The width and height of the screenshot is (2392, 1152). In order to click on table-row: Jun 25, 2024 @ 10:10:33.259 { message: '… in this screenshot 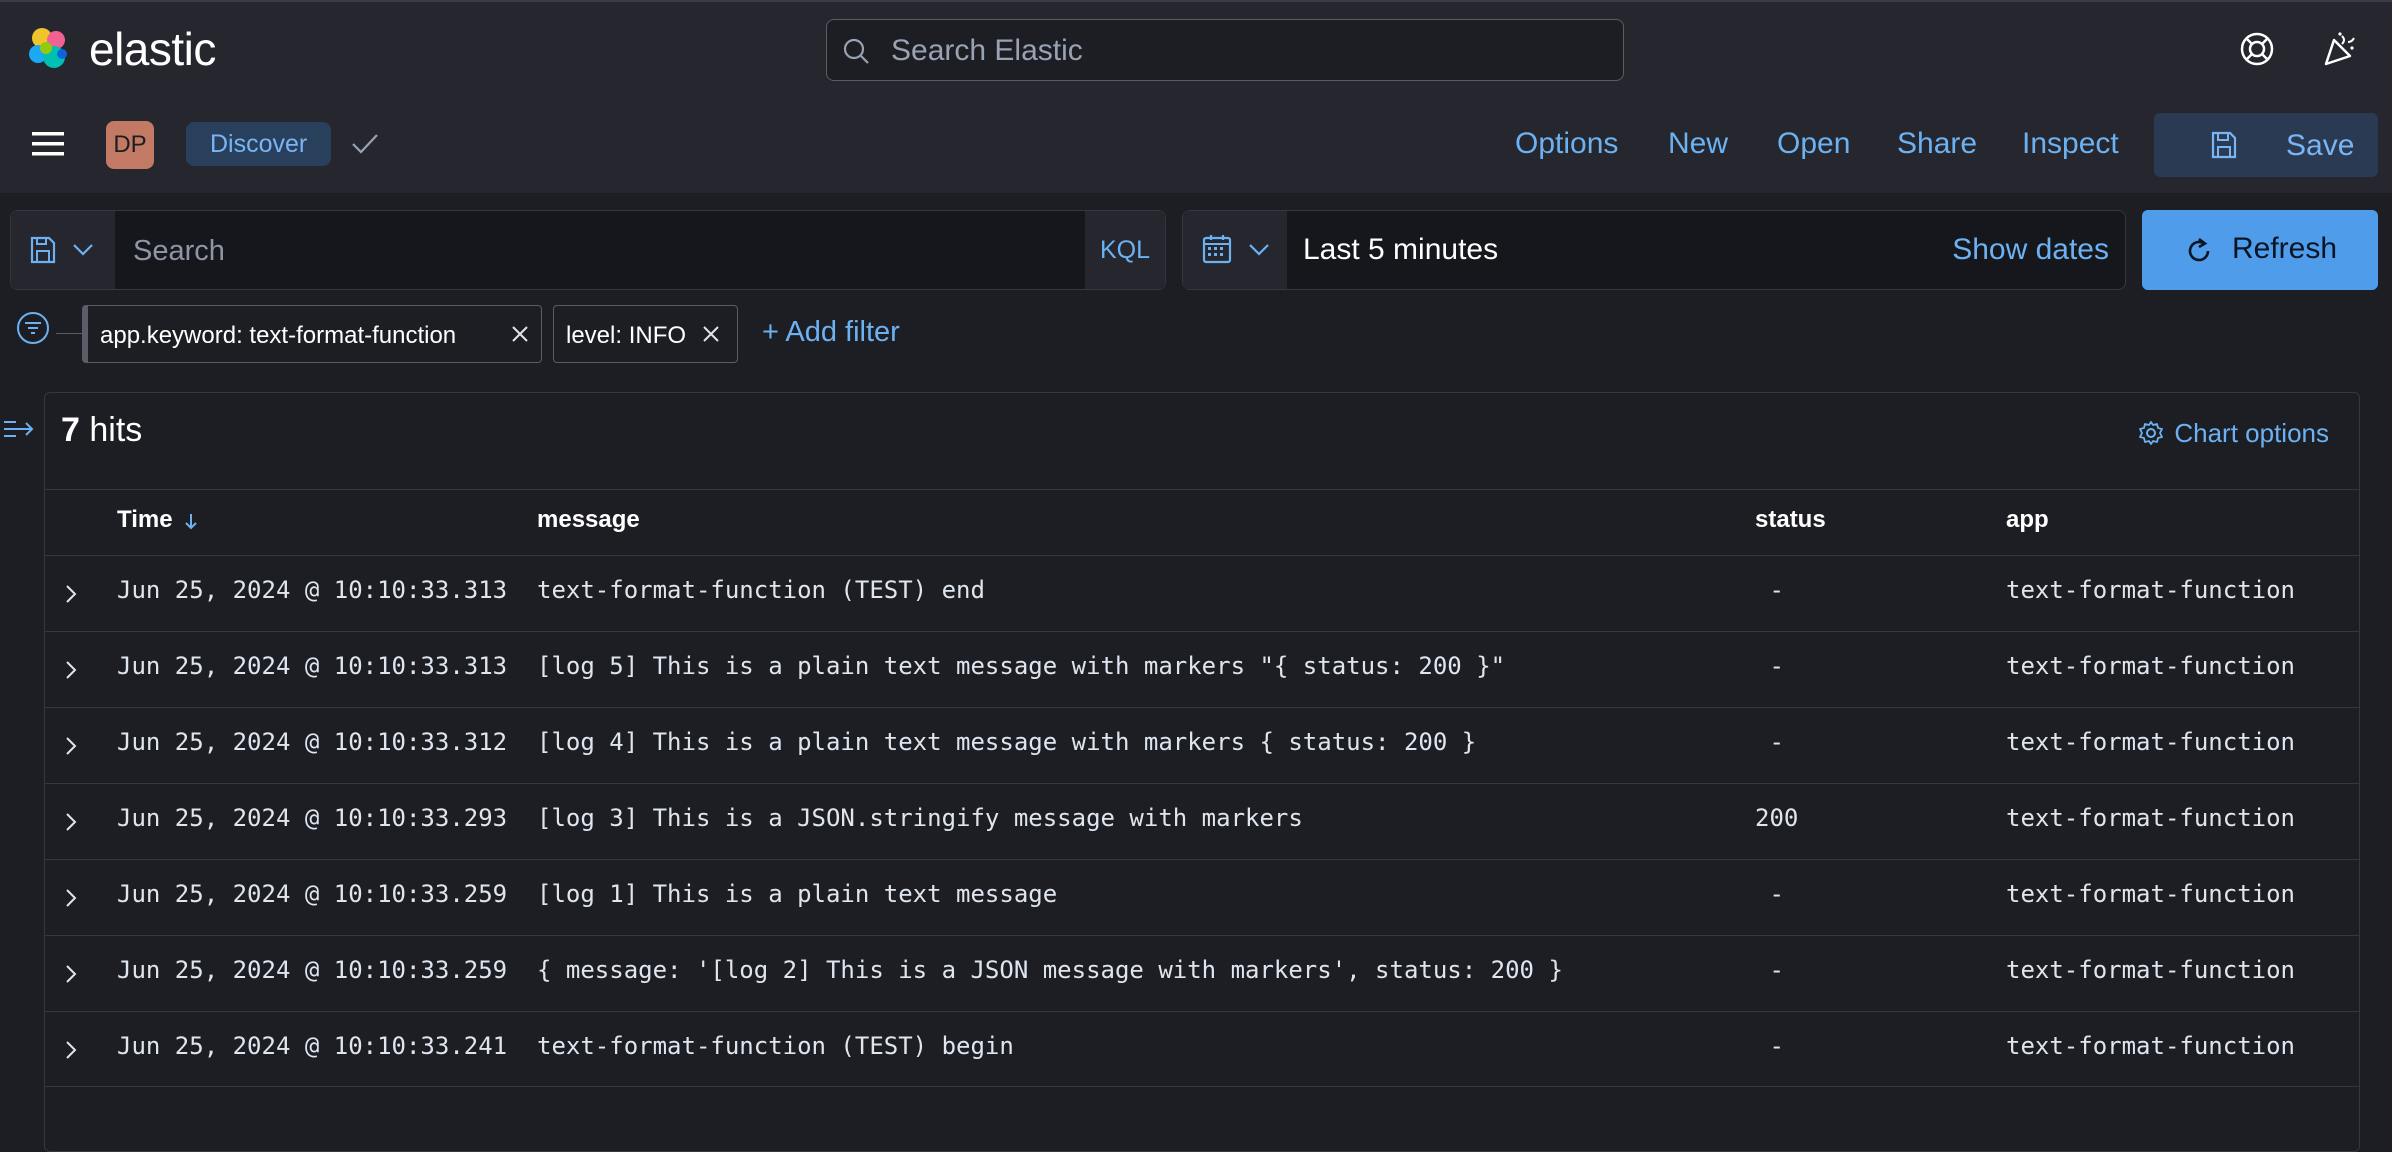, I will do `click(1202, 973)`.